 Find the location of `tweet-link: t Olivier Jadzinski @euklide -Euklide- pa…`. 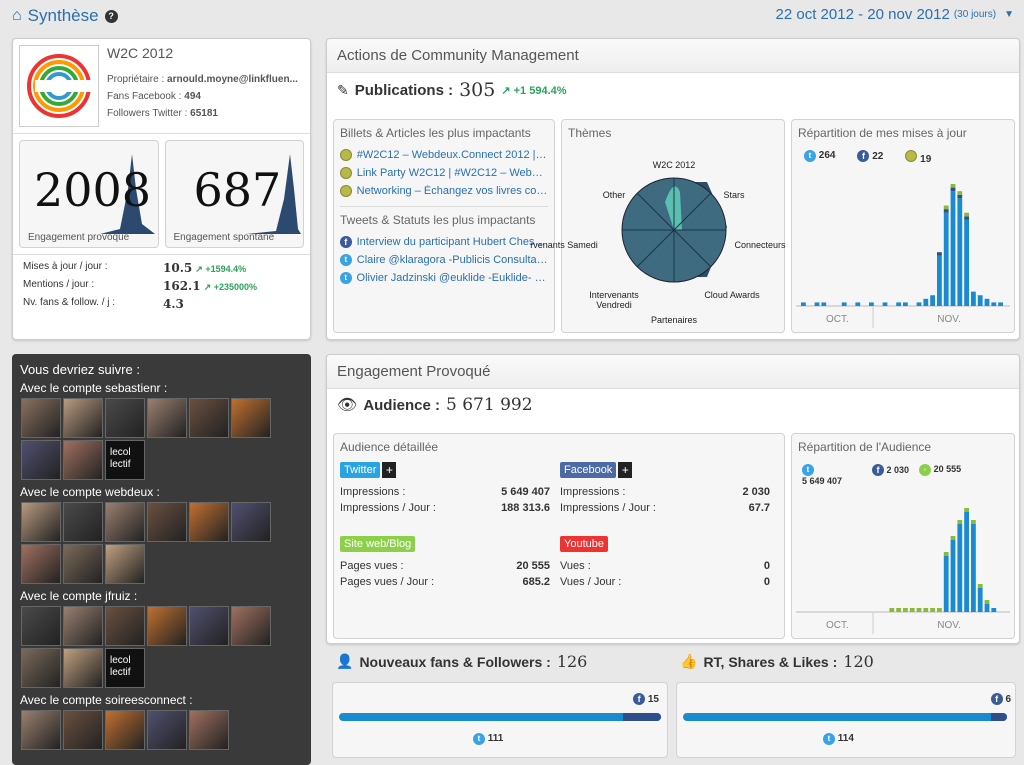

tweet-link: t Olivier Jadzinski @euklide -Euklide- pa… is located at coordinates (444, 278).